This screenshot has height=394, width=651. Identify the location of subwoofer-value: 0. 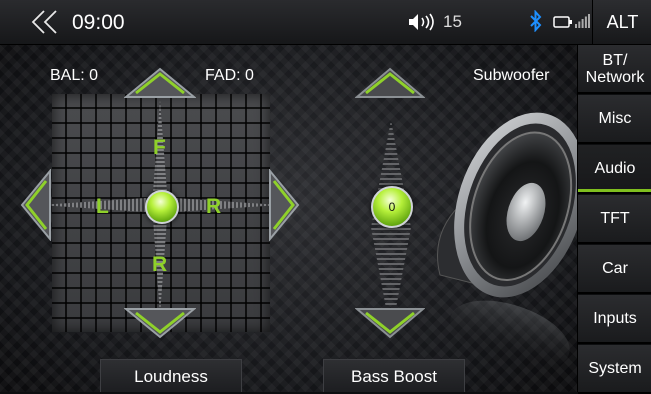
(392, 207).